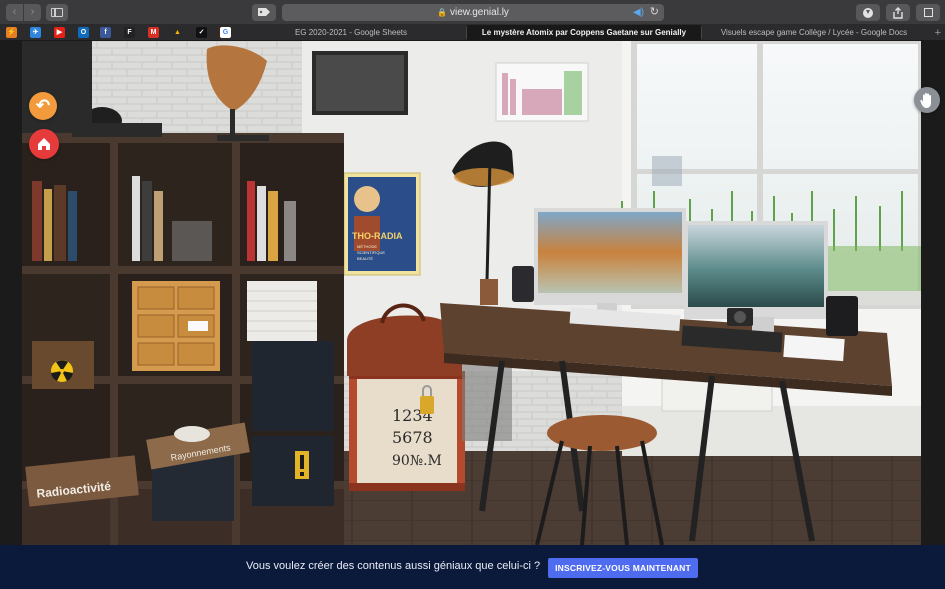 The width and height of the screenshot is (945, 589). What do you see at coordinates (365, 258) in the screenshot?
I see `tho-radia-subtitle-3: BEAUTÉ` at bounding box center [365, 258].